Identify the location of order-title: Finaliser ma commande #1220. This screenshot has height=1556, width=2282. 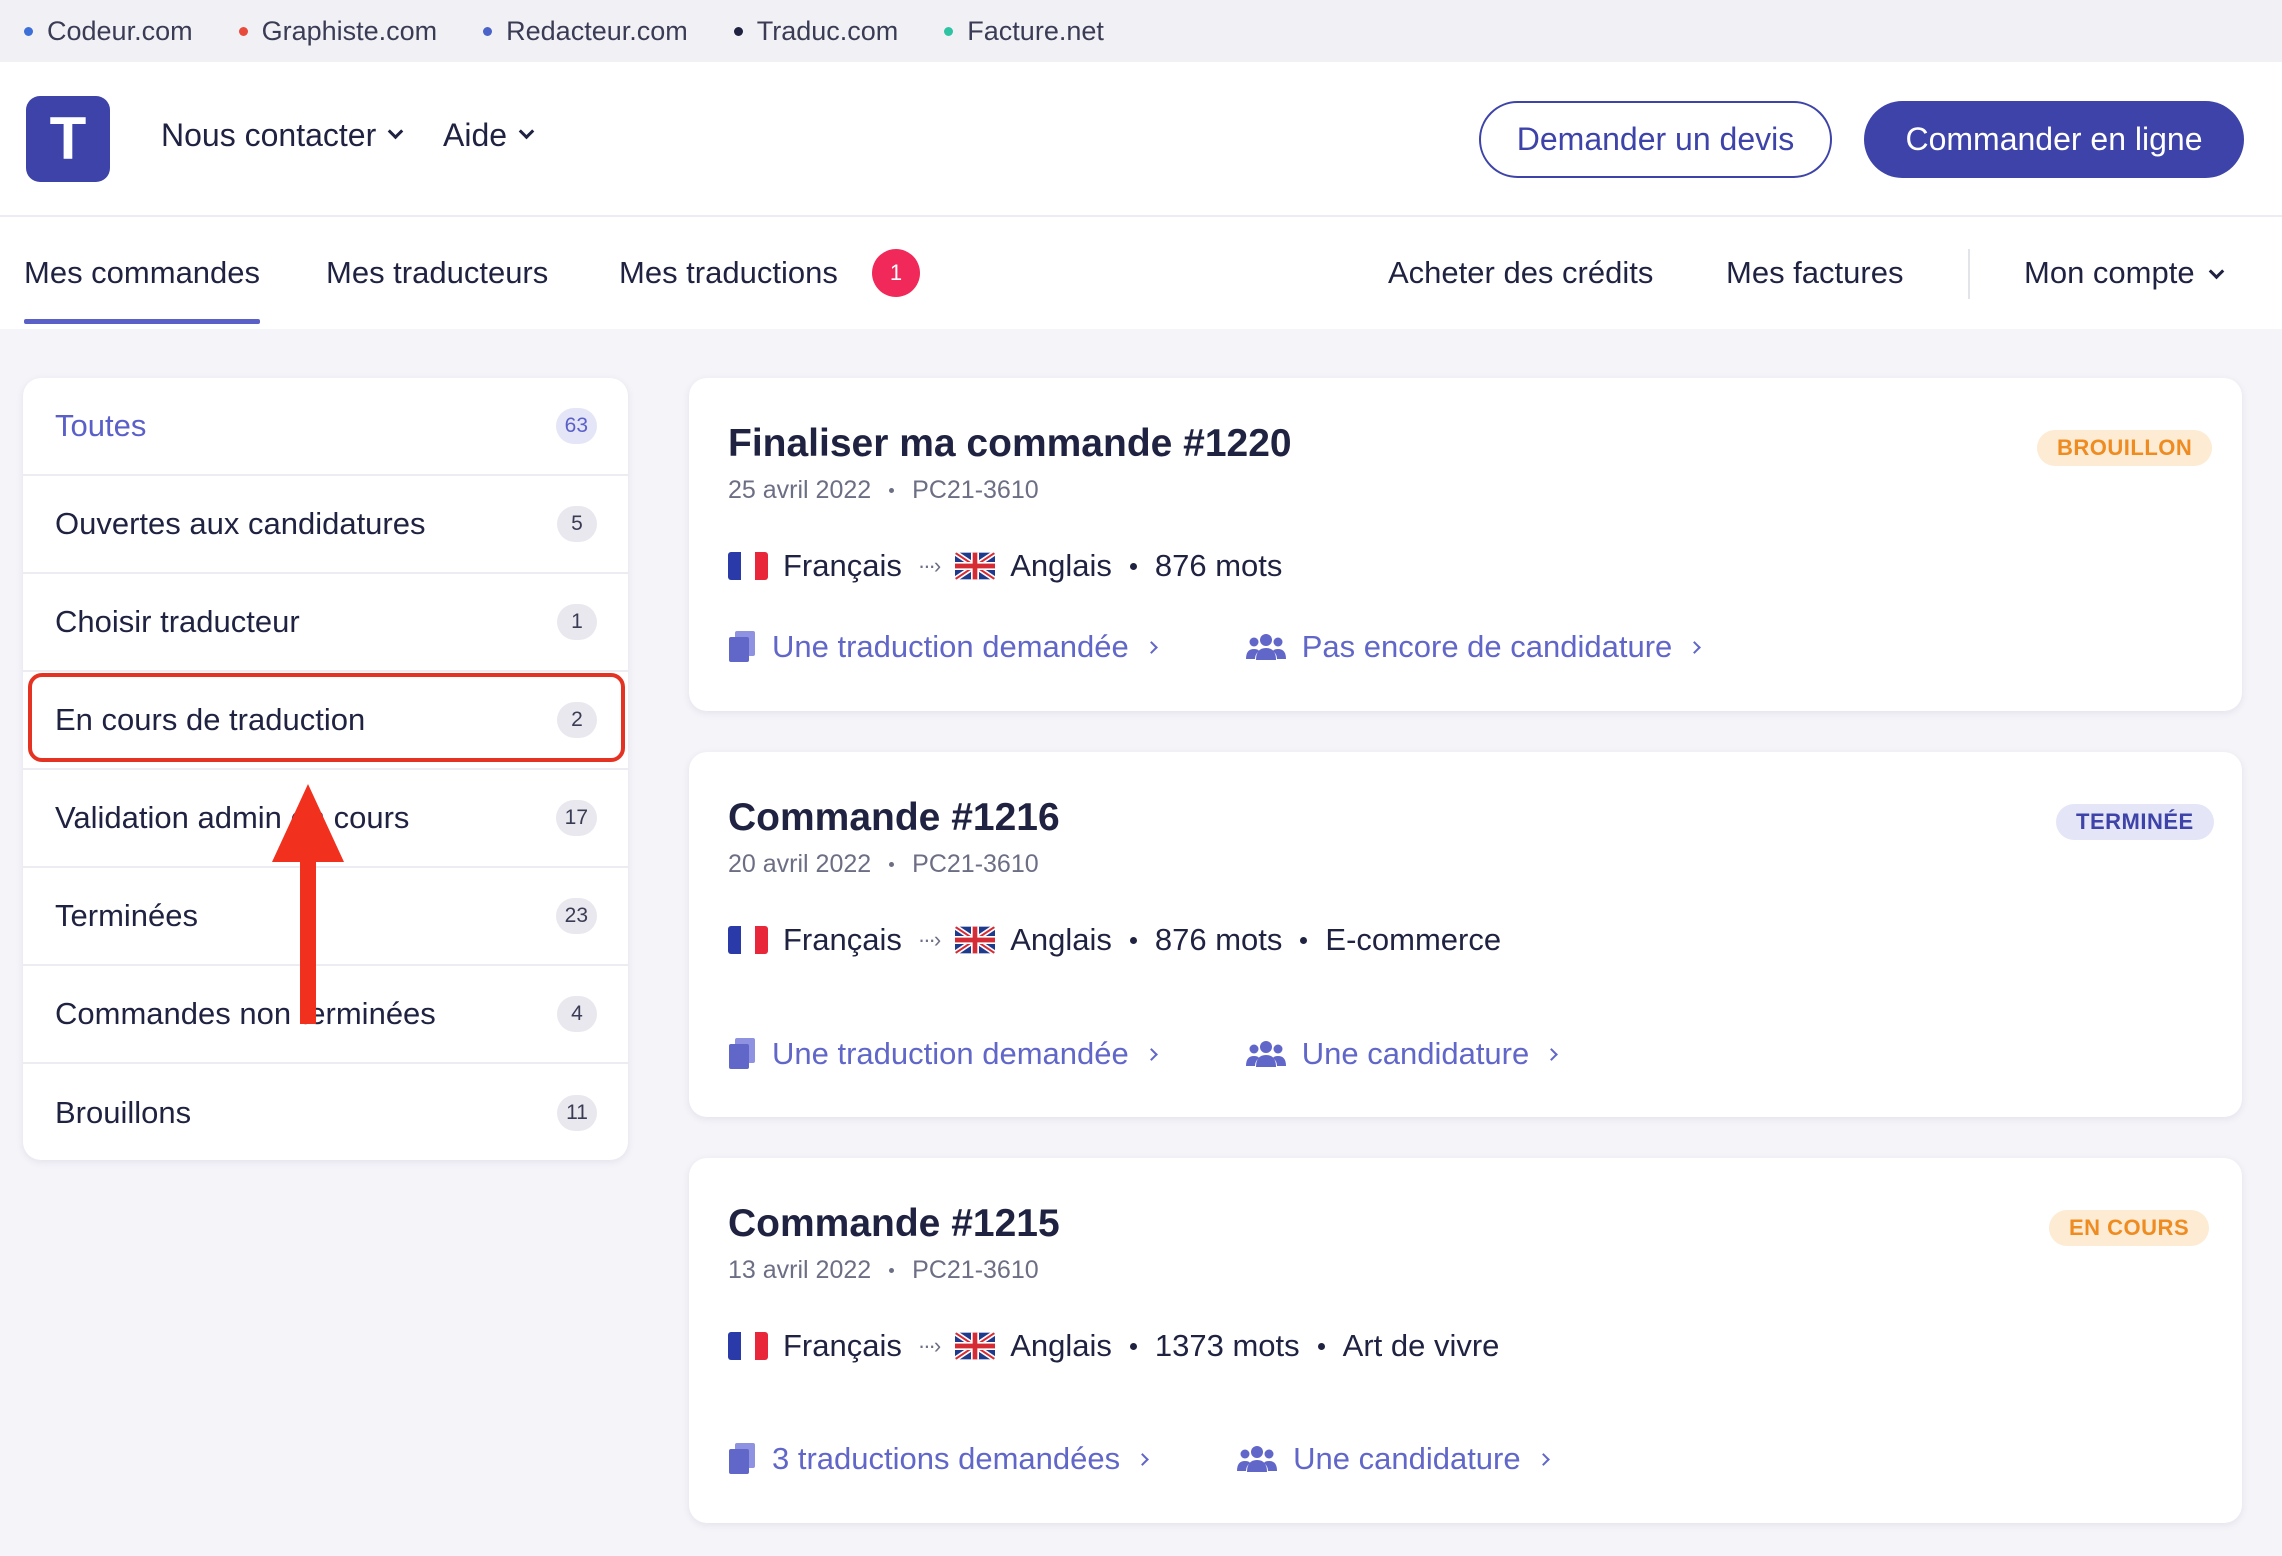
(1010, 444).